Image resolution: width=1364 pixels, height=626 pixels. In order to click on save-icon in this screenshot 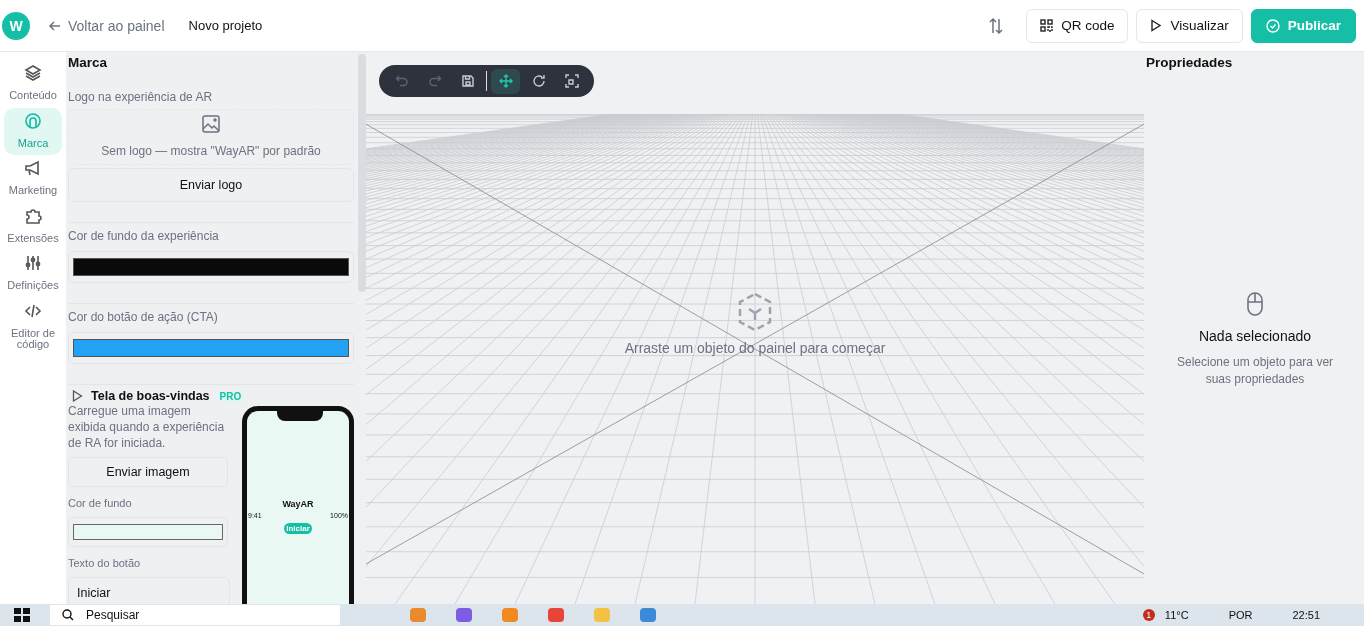, I will do `click(467, 81)`.